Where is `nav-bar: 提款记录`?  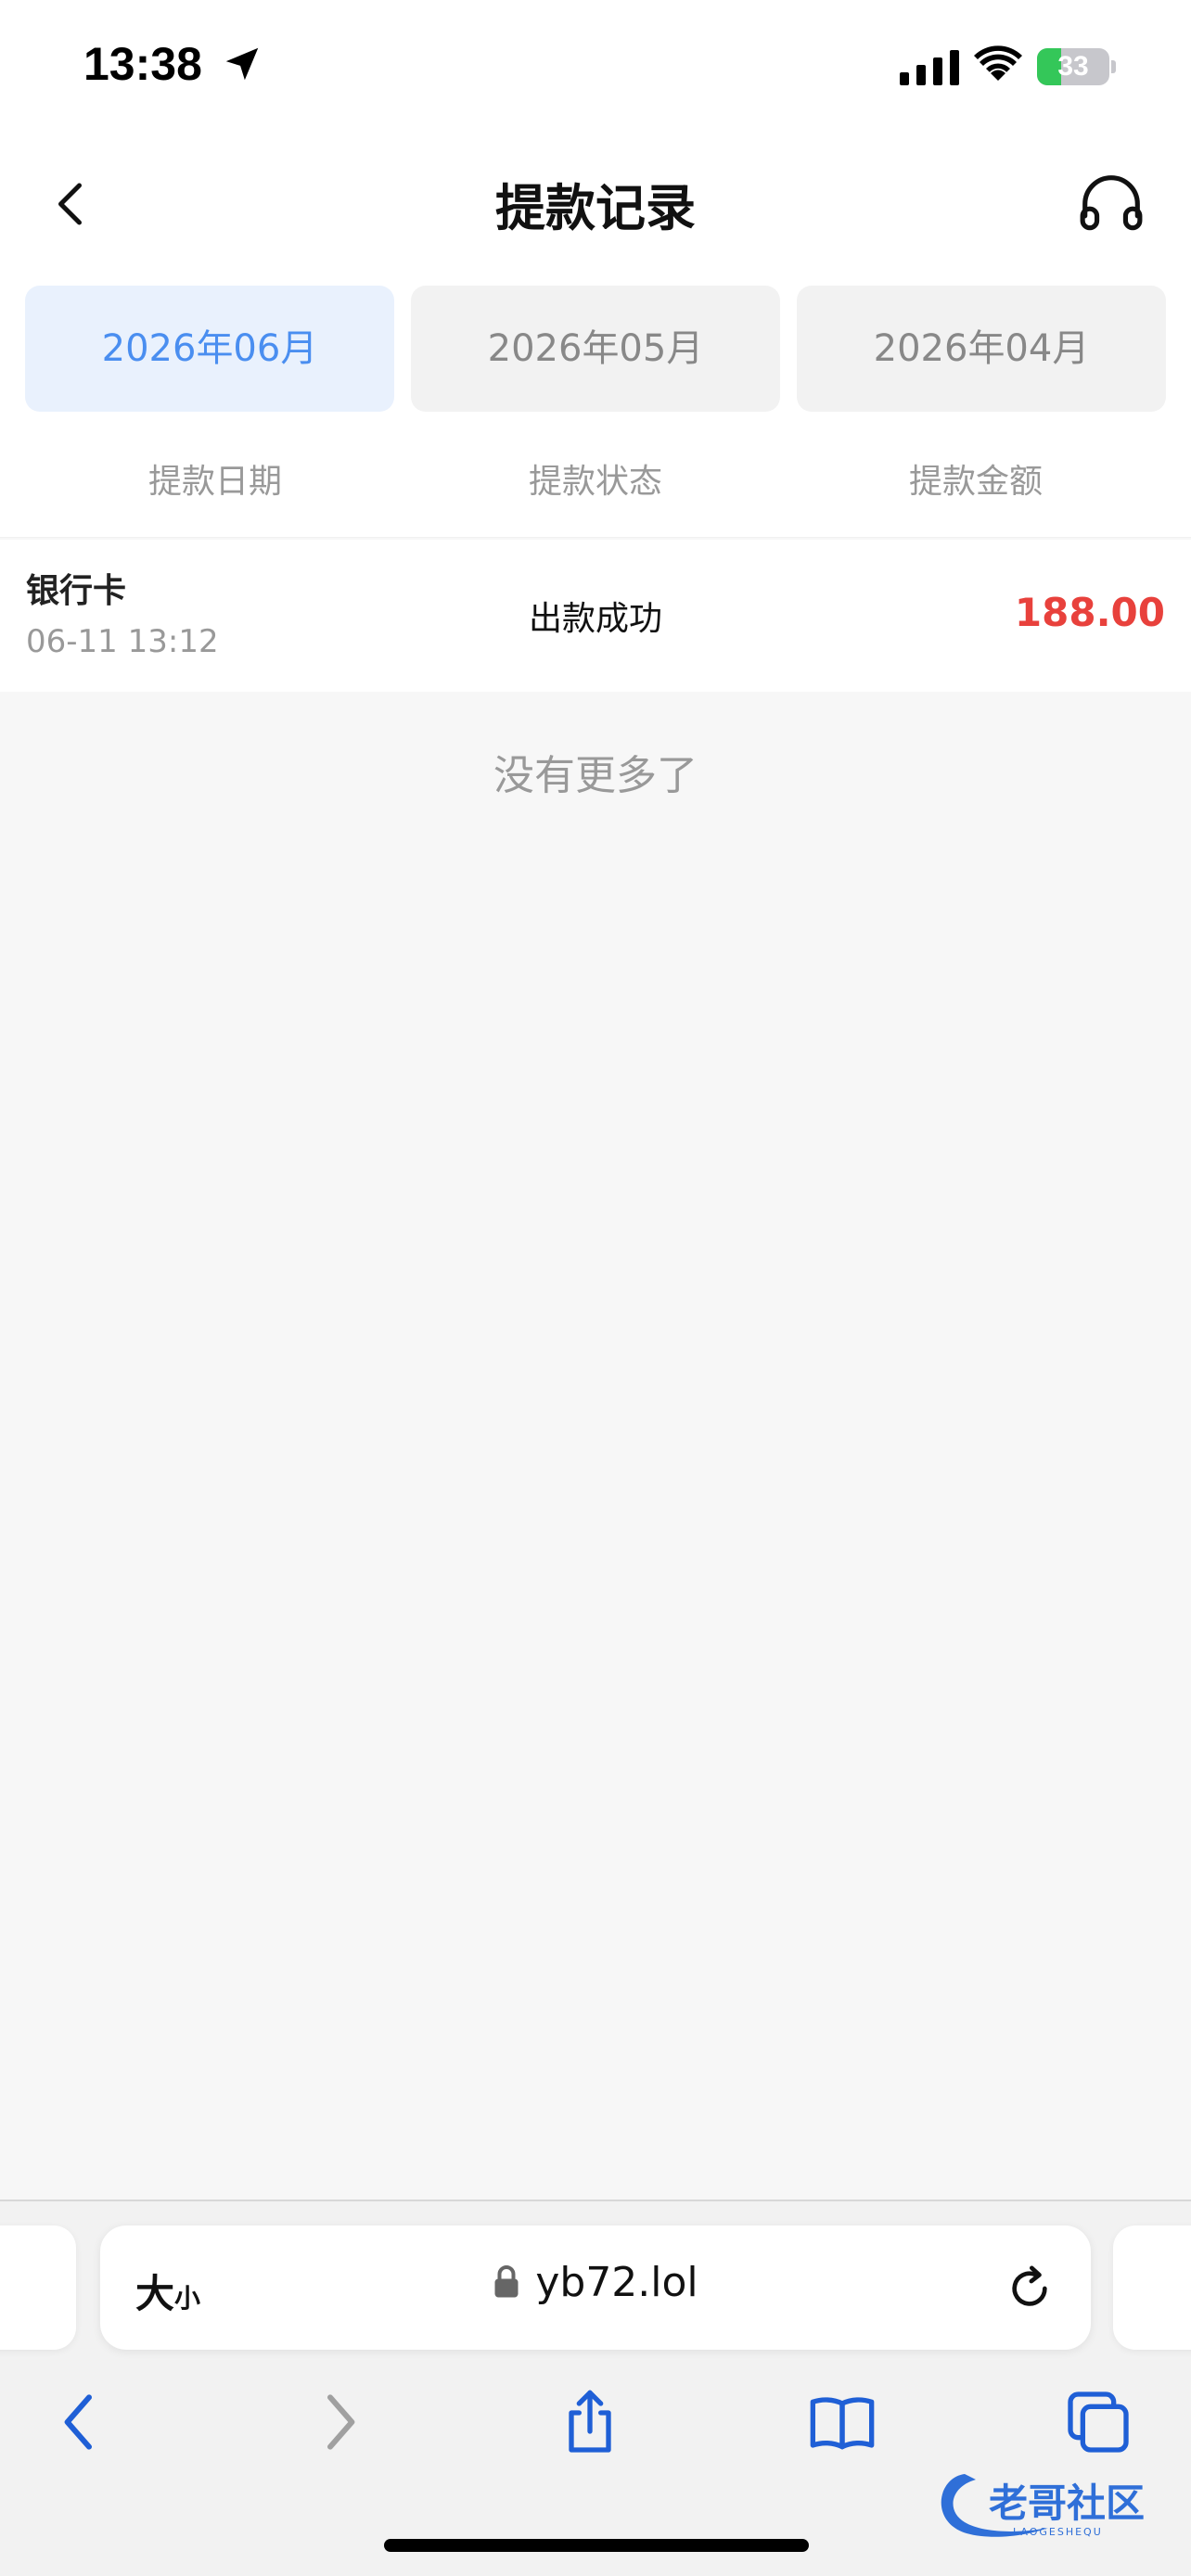 nav-bar: 提款记录 is located at coordinates (595, 204).